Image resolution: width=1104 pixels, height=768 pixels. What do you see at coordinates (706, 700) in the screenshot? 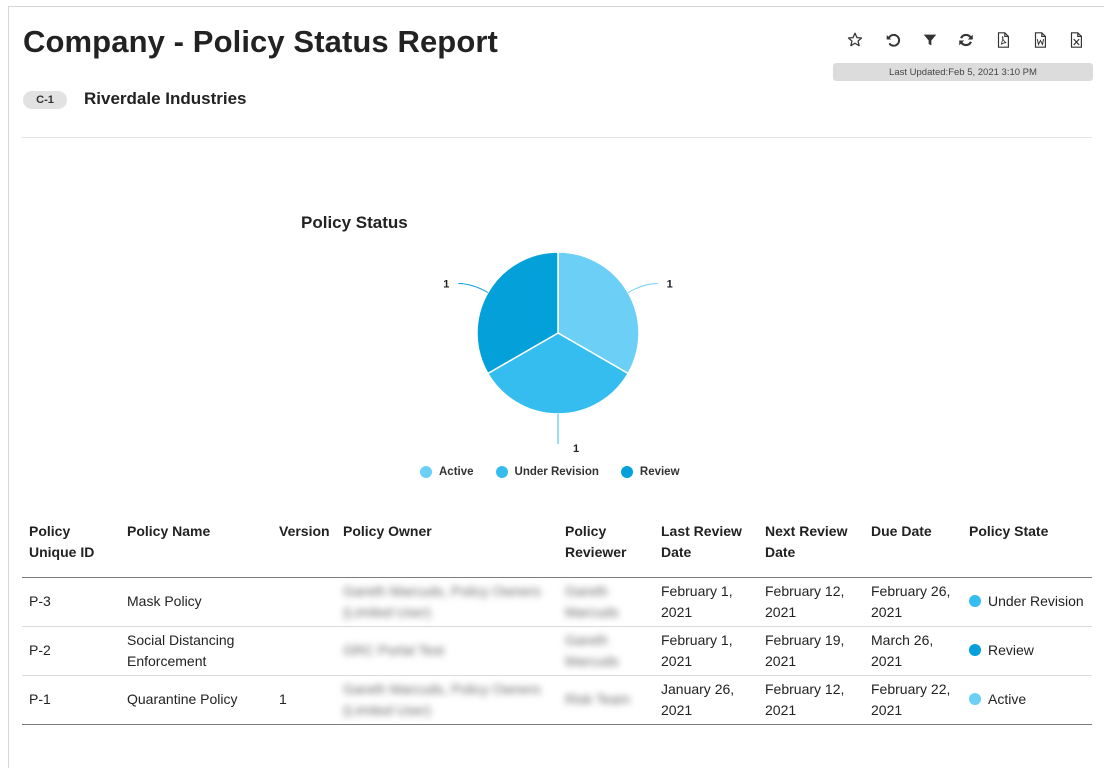
I see `cell-last-review: January 26, 2021` at bounding box center [706, 700].